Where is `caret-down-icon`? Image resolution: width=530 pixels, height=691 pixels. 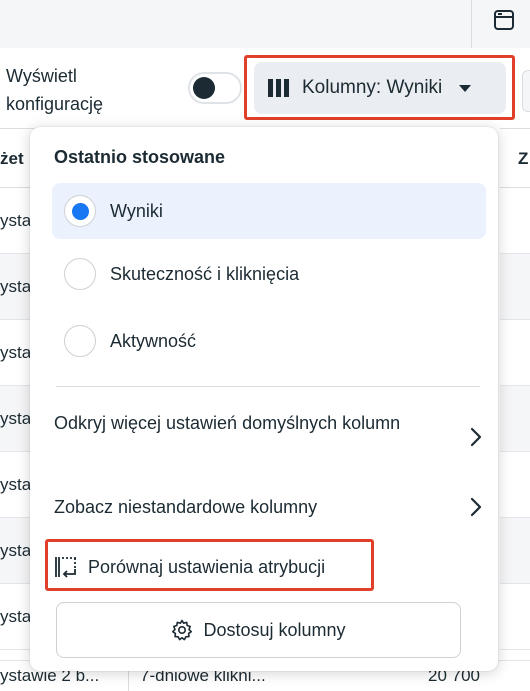
caret-down-icon is located at coordinates (465, 88).